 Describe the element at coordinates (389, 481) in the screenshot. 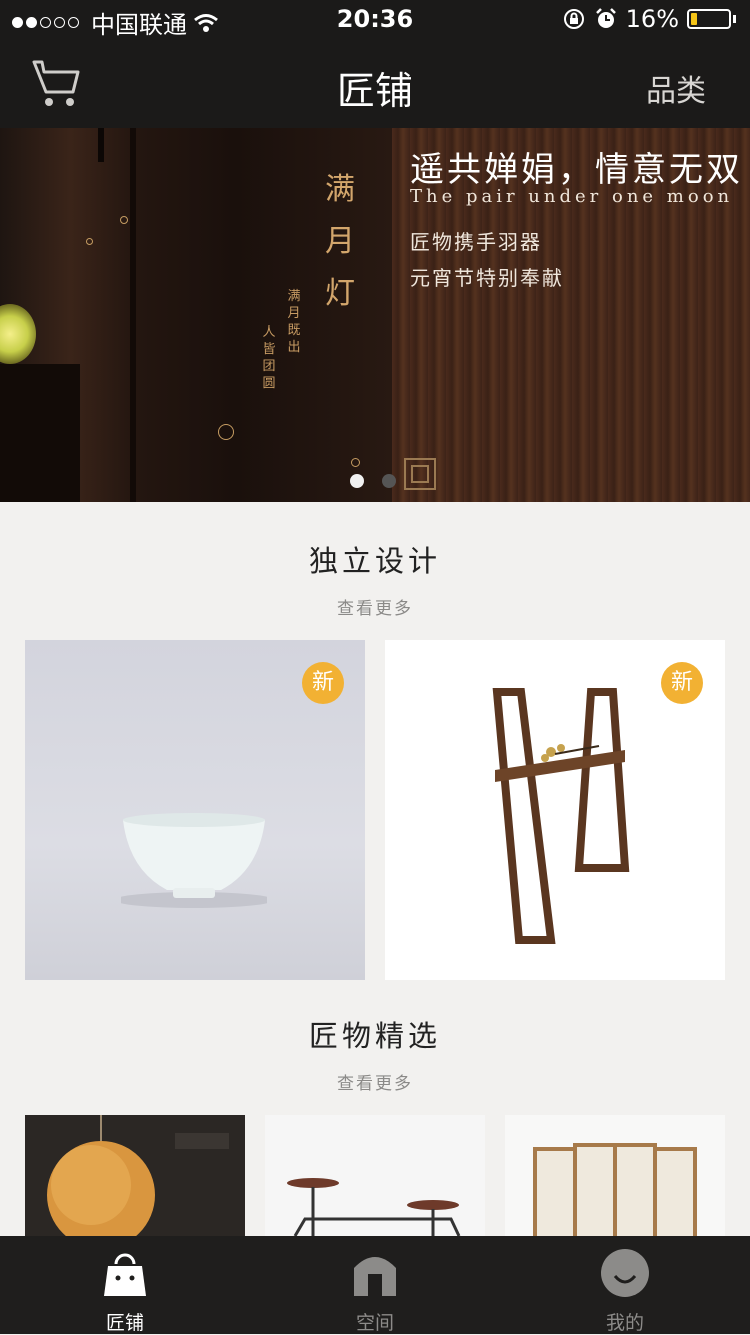

I see `carousel-dot` at that location.